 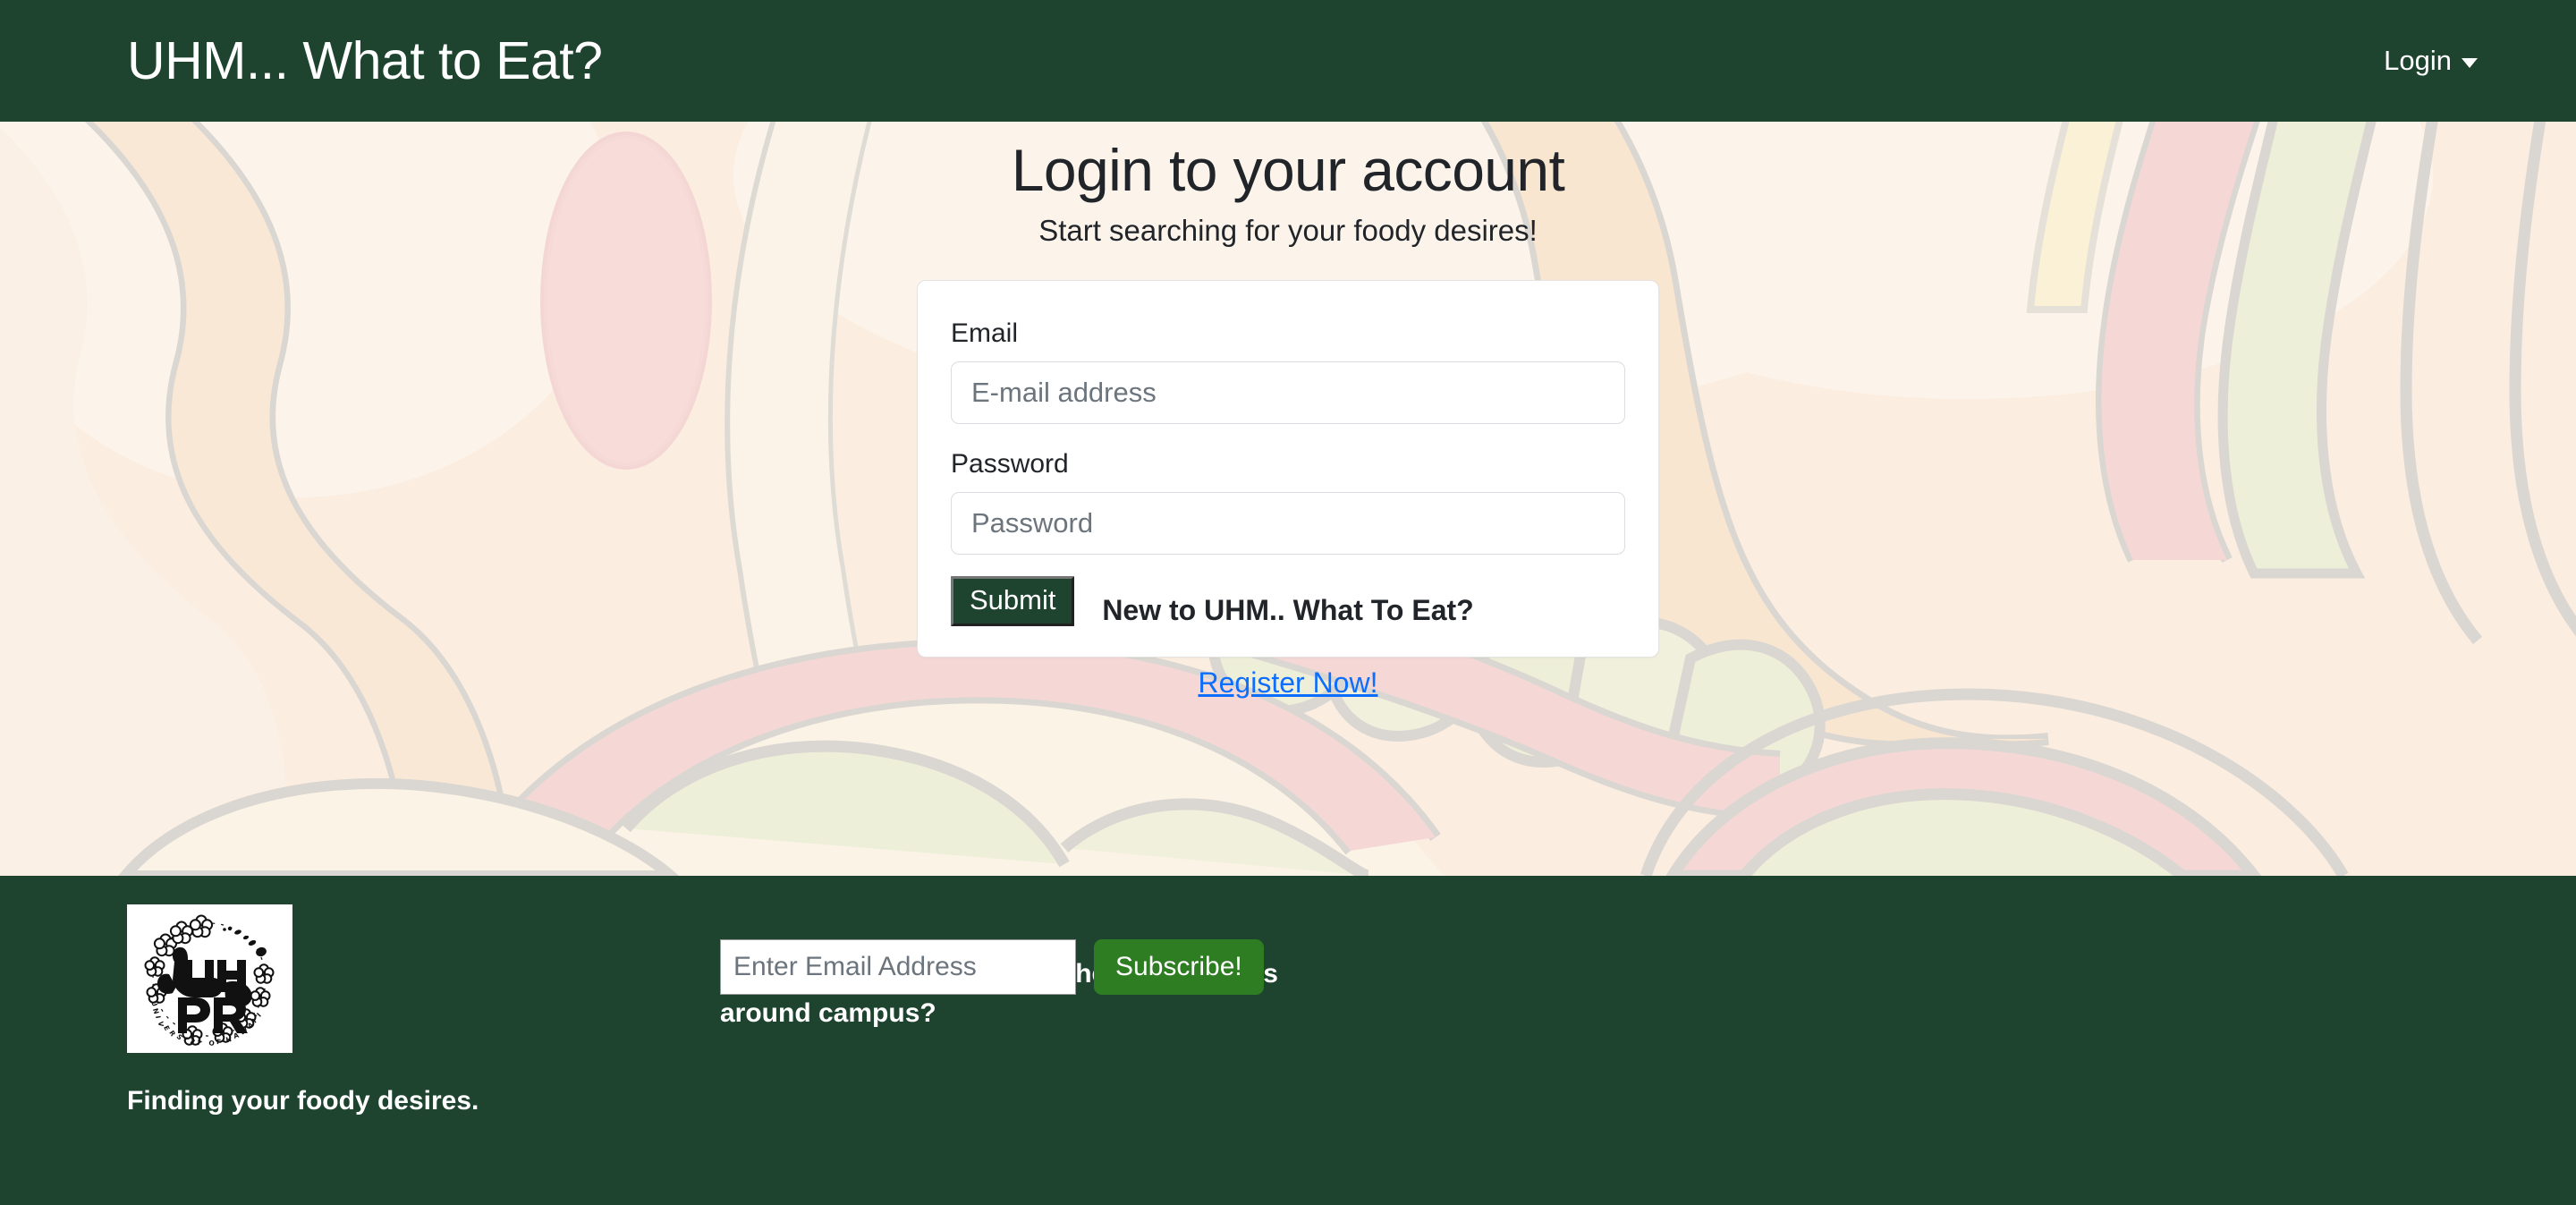 What do you see at coordinates (1288, 610) in the screenshot?
I see `register-prompt: New to UHM.. What To Eat?` at bounding box center [1288, 610].